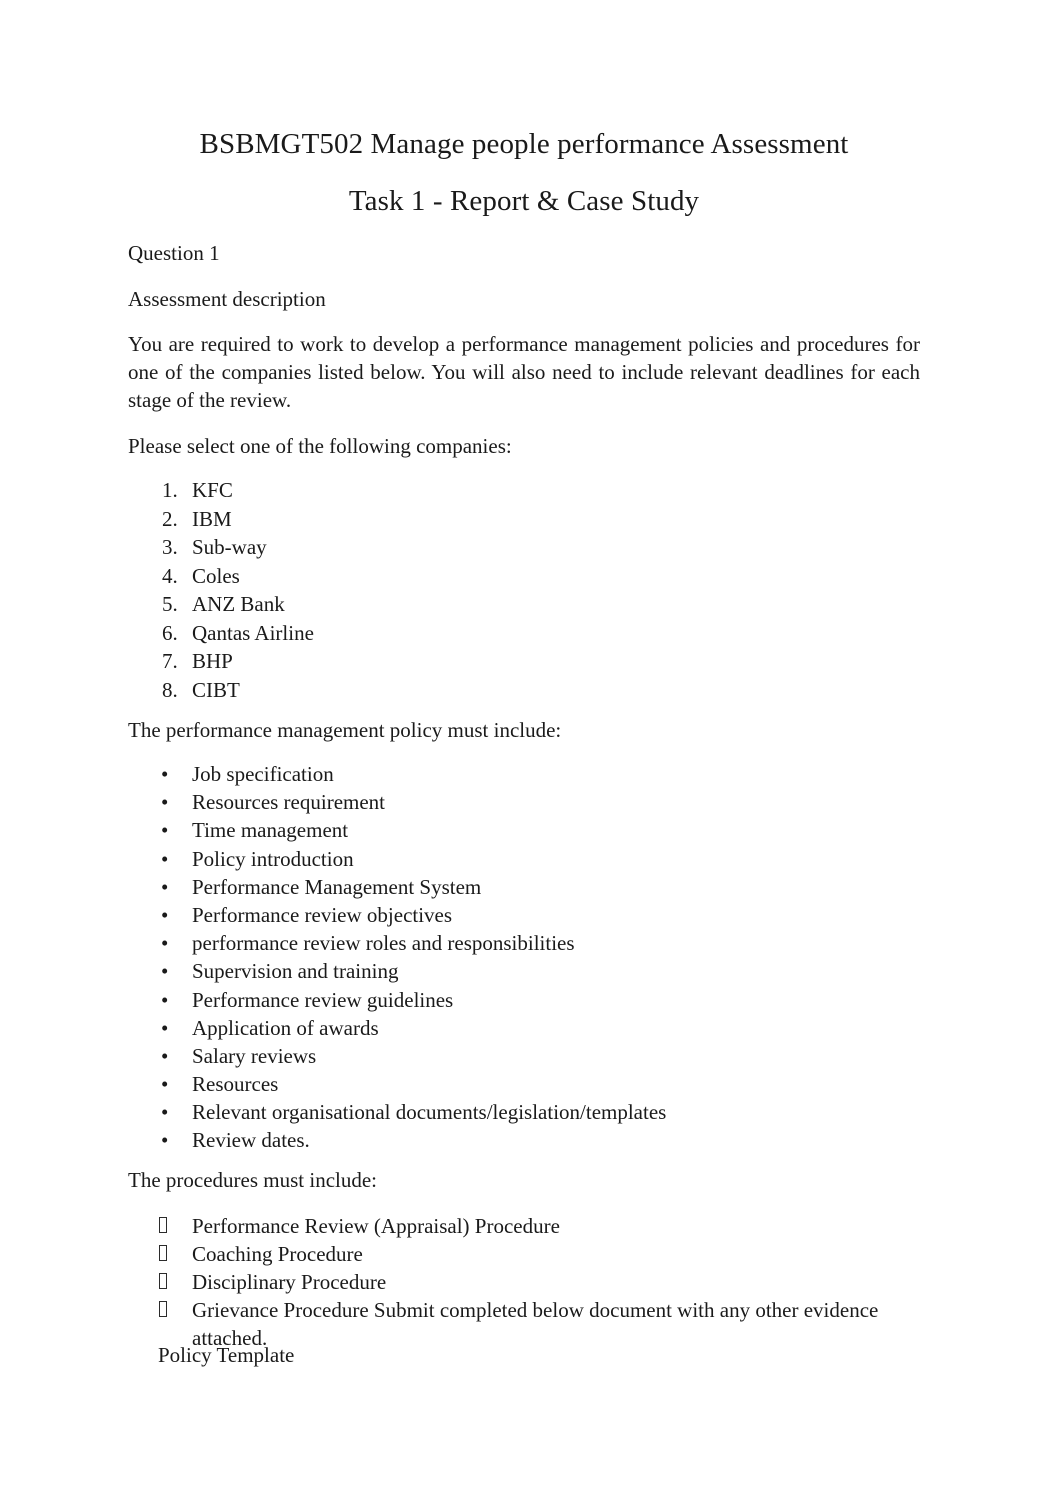 The image size is (1062, 1506). I want to click on company-list-item: 3. Sub-way, so click(478, 547).